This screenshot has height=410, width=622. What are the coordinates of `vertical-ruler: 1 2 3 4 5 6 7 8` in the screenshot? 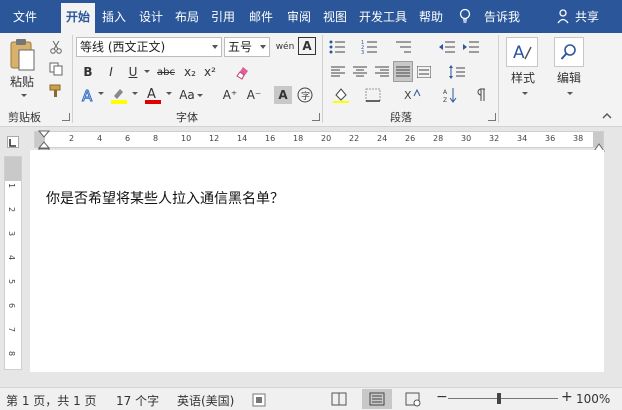 It's located at (13, 263).